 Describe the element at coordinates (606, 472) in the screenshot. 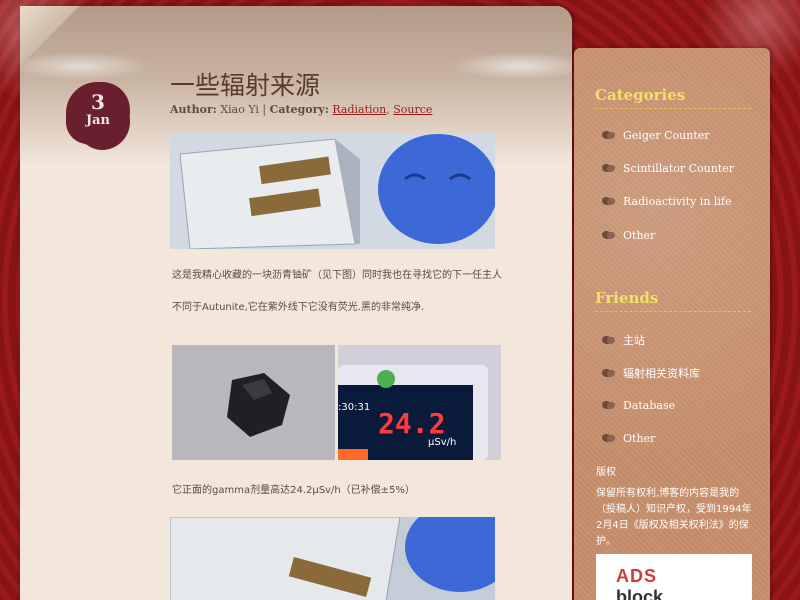

I see `copyright-heading: 版权` at that location.